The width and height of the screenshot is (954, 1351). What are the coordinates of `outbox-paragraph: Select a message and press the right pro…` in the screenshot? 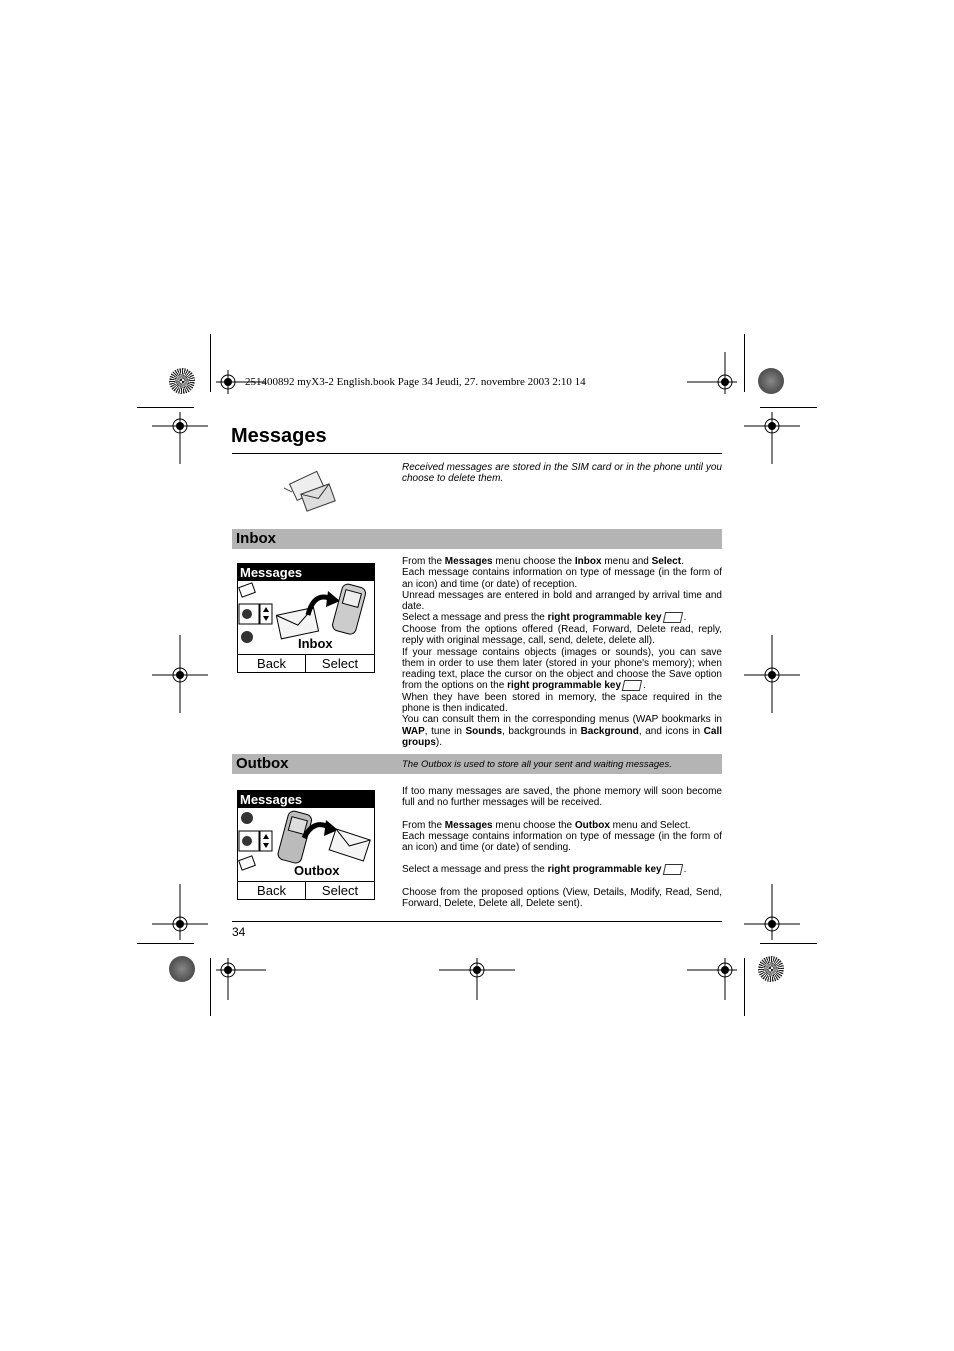 It's located at (544, 870).